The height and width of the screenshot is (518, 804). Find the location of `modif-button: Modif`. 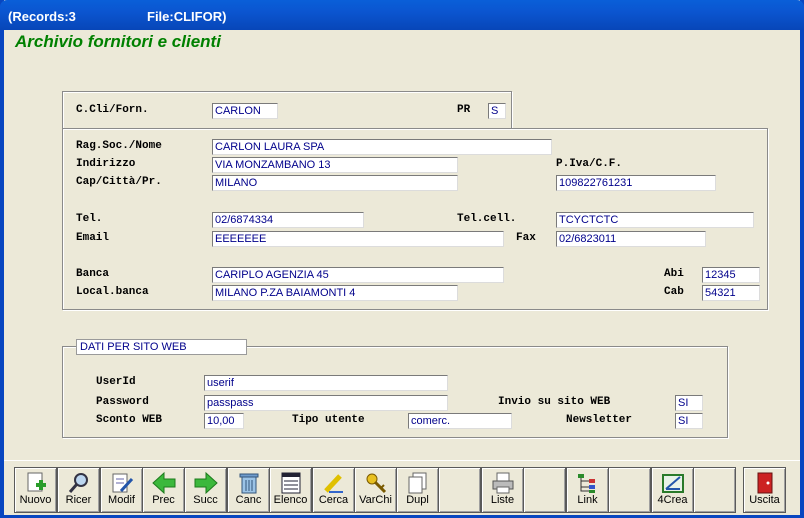

modif-button: Modif is located at coordinates (121, 490).